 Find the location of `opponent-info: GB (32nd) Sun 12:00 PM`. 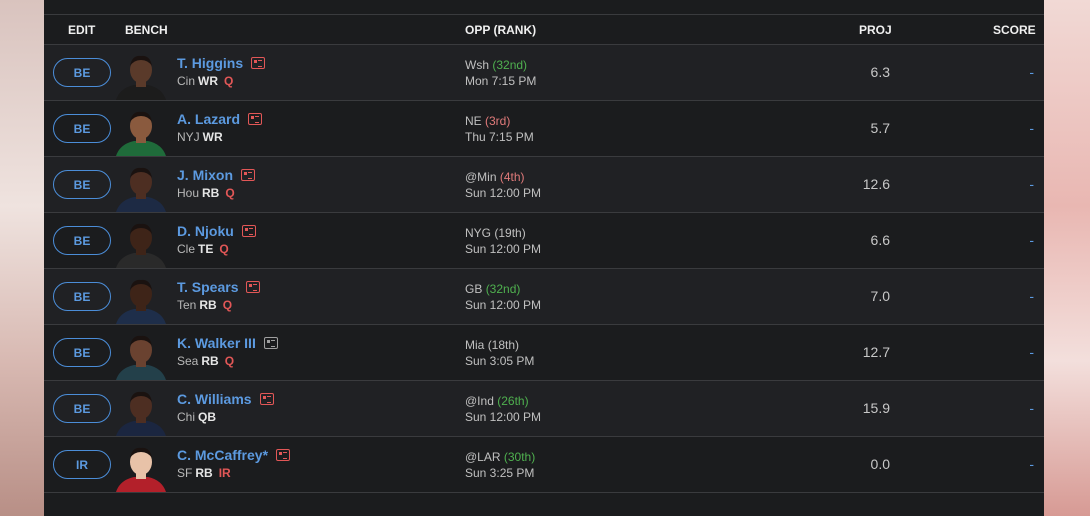

opponent-info: GB (32nd) Sun 12:00 PM is located at coordinates (503, 297).